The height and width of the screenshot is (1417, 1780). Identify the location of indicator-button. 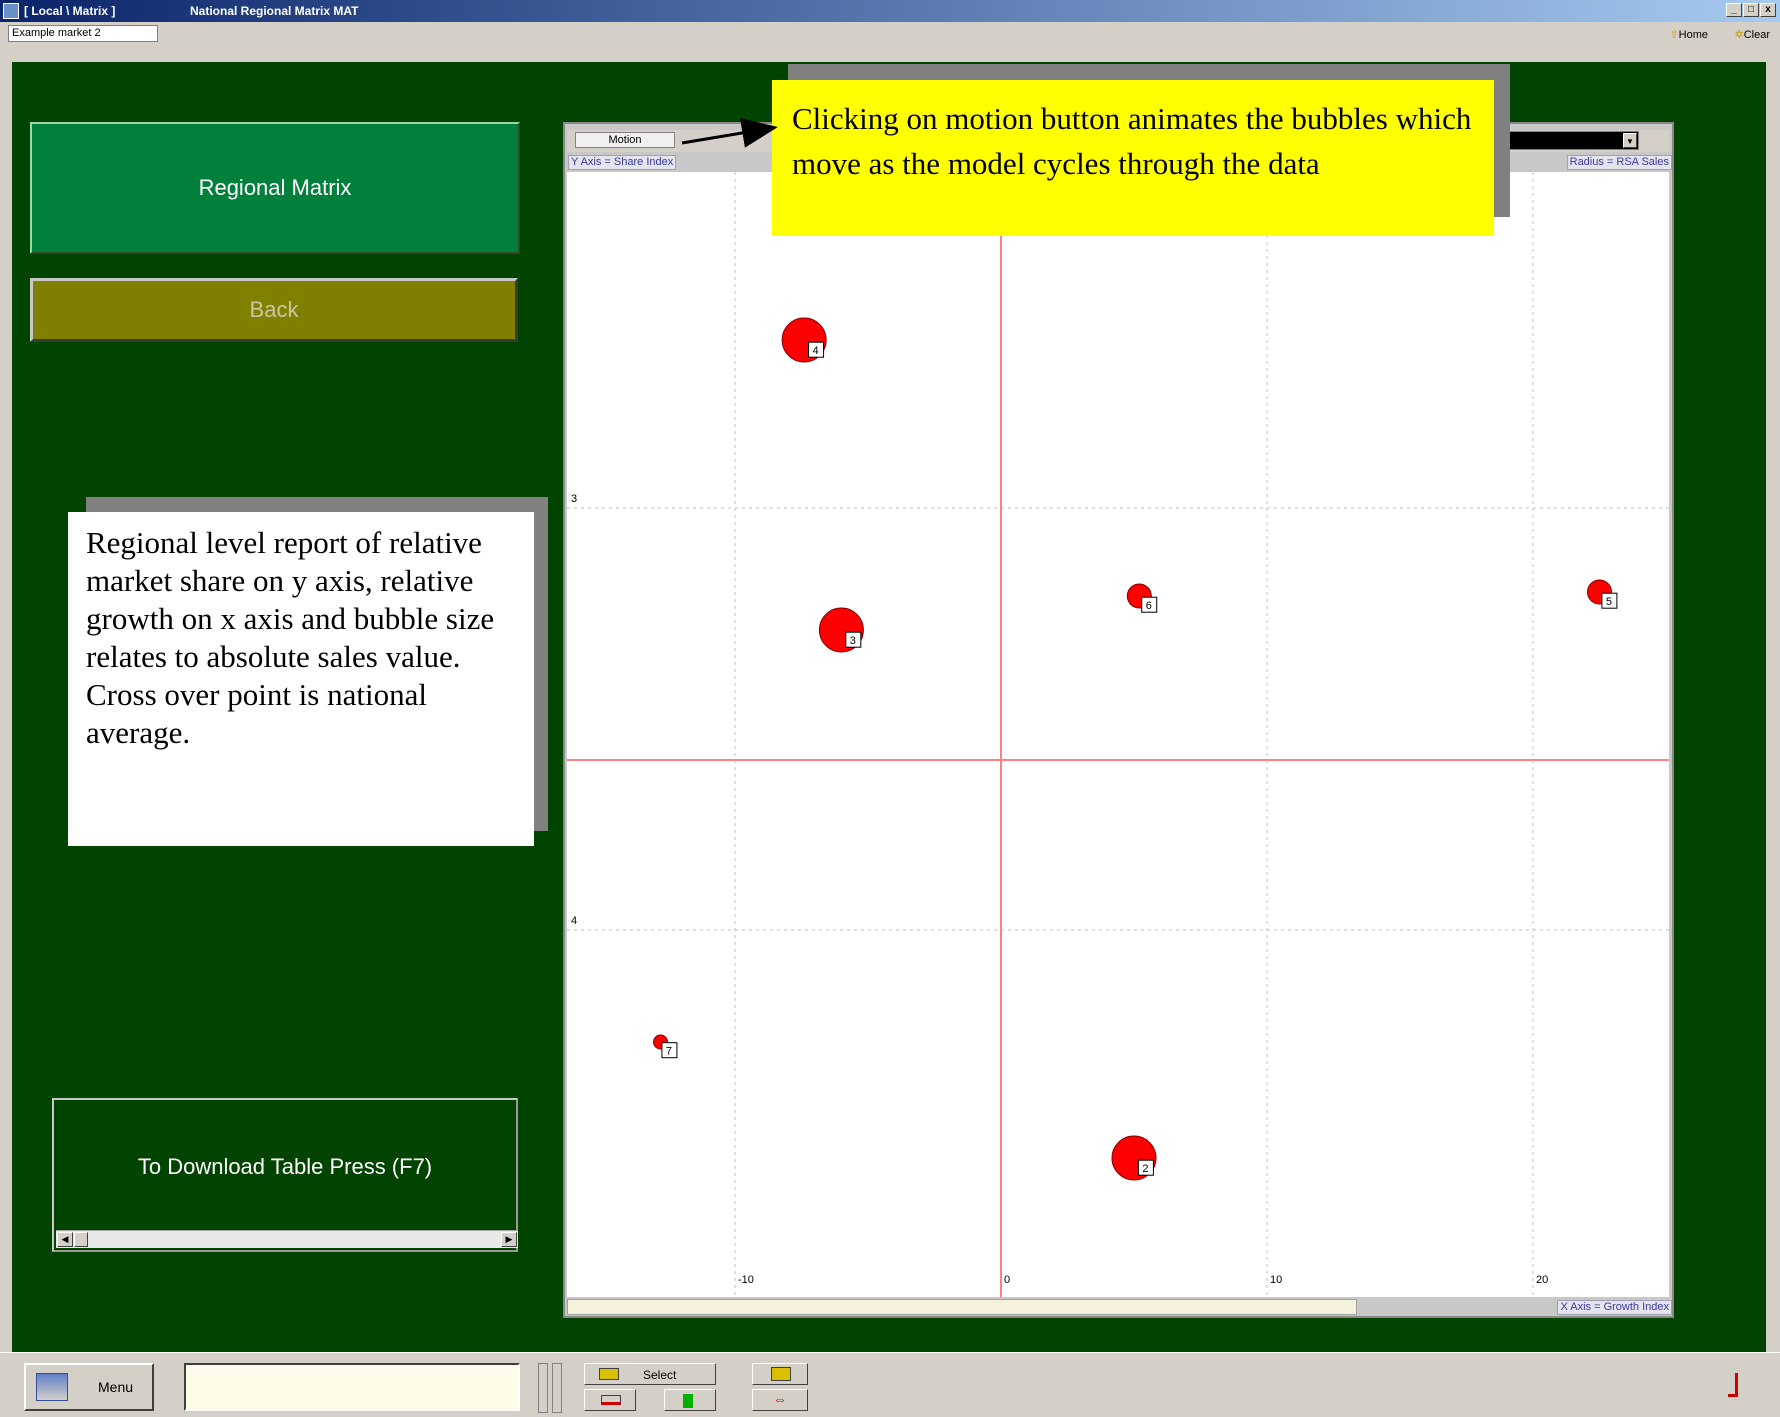
(690, 1400).